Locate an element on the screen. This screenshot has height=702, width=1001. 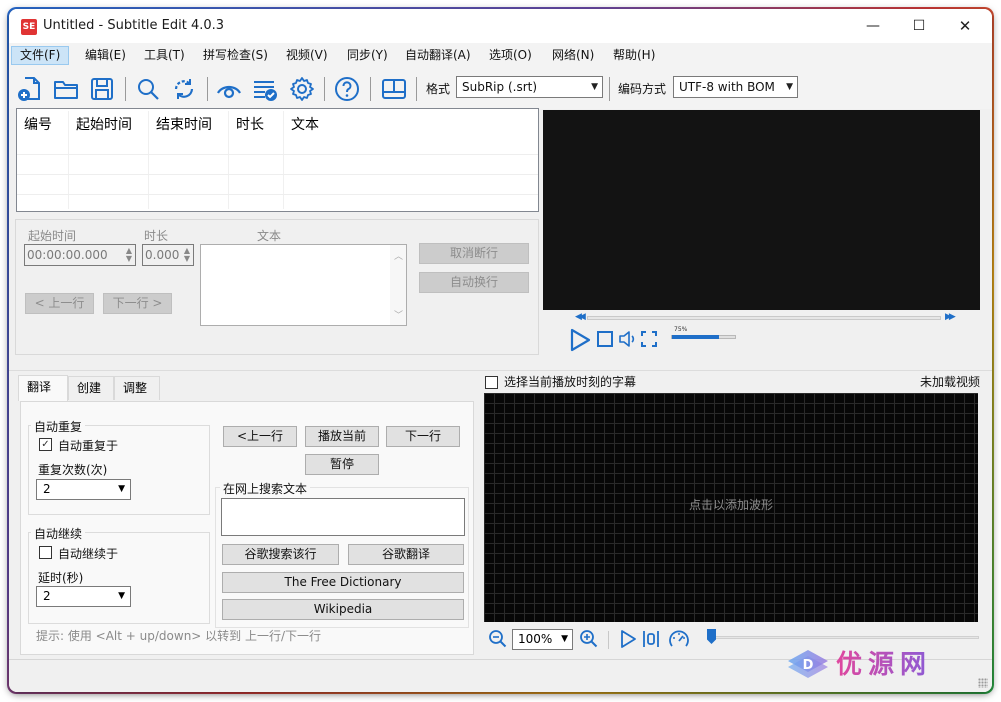
google-translate-button: 谷歌翻译 is located at coordinates (406, 554).